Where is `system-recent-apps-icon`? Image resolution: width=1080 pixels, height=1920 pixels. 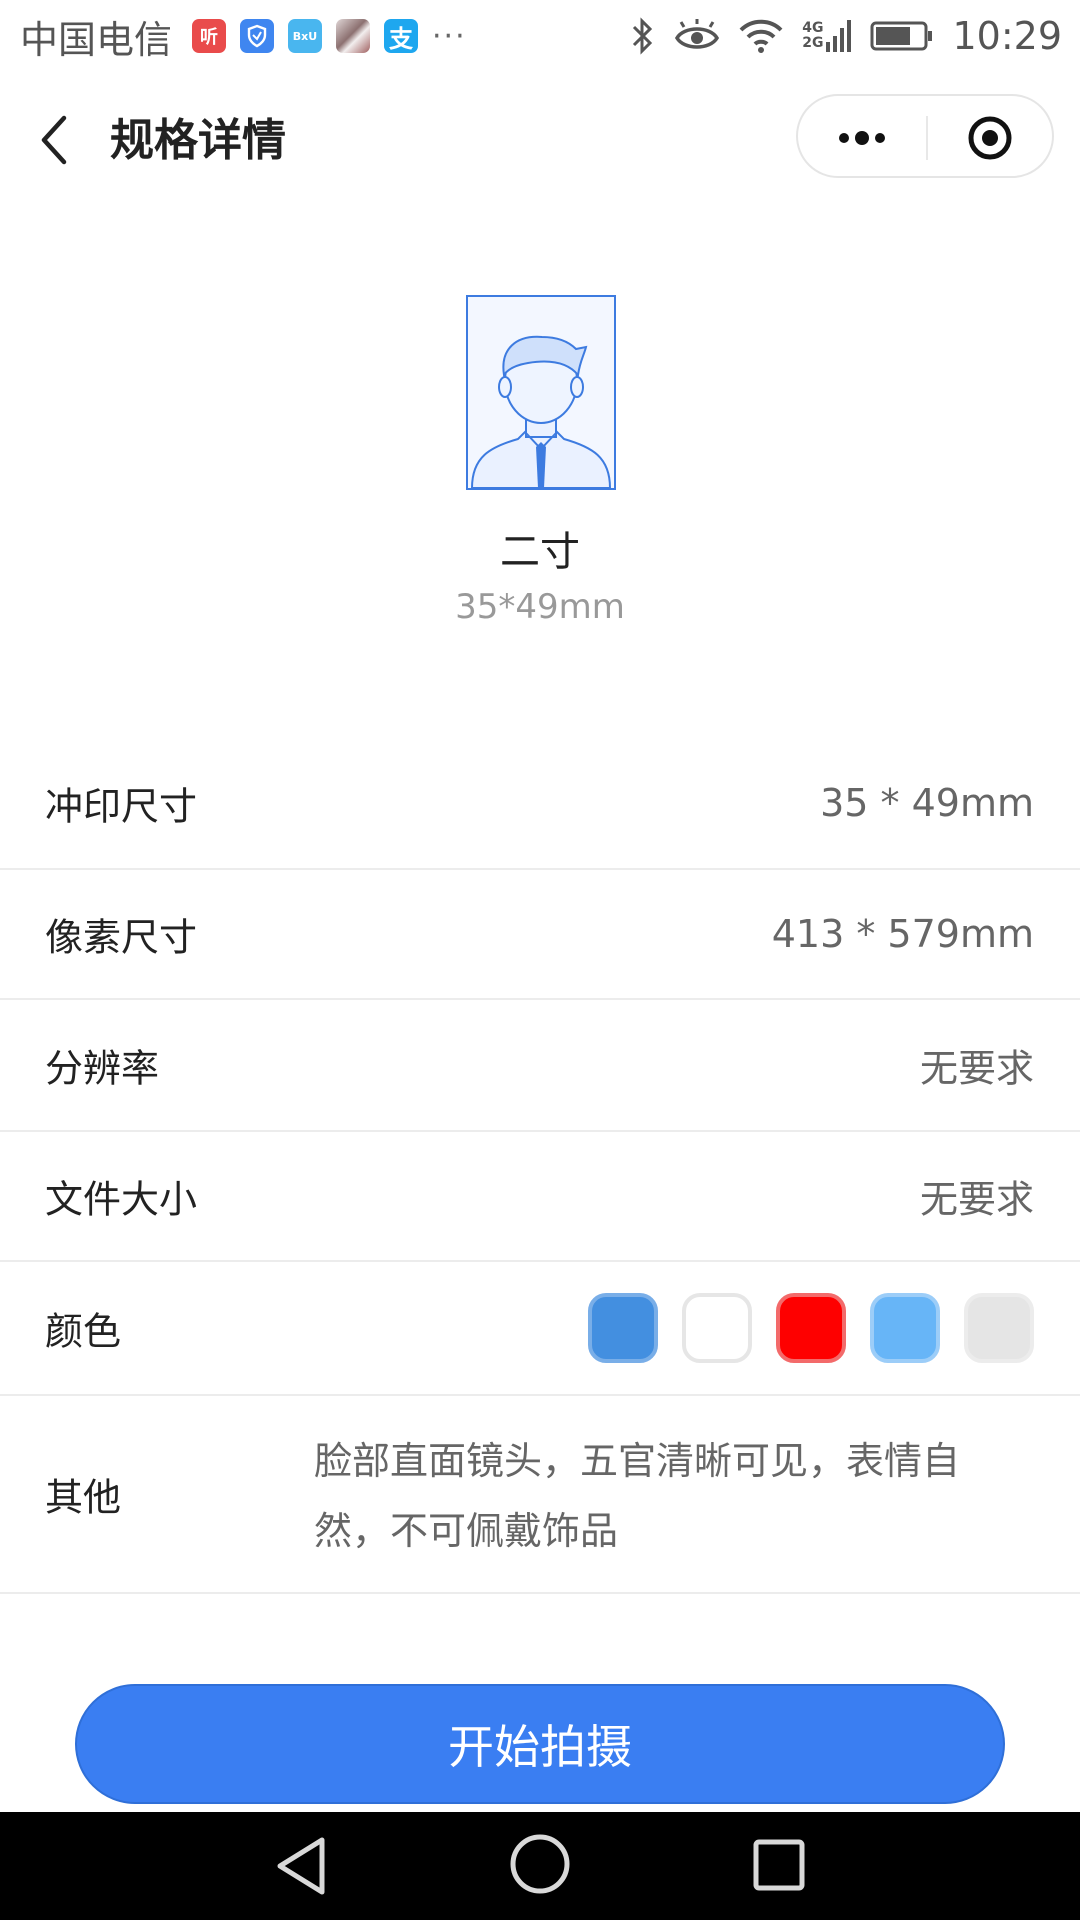 system-recent-apps-icon is located at coordinates (779, 1865).